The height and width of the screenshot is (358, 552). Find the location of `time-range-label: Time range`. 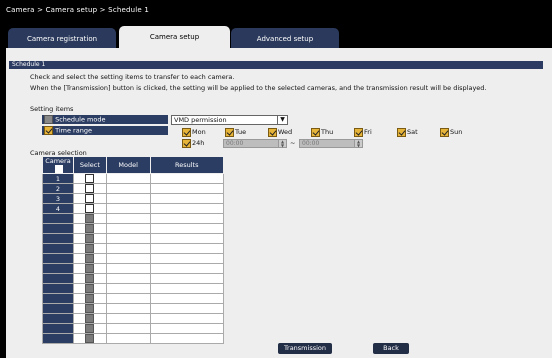

time-range-label: Time range is located at coordinates (73, 130).